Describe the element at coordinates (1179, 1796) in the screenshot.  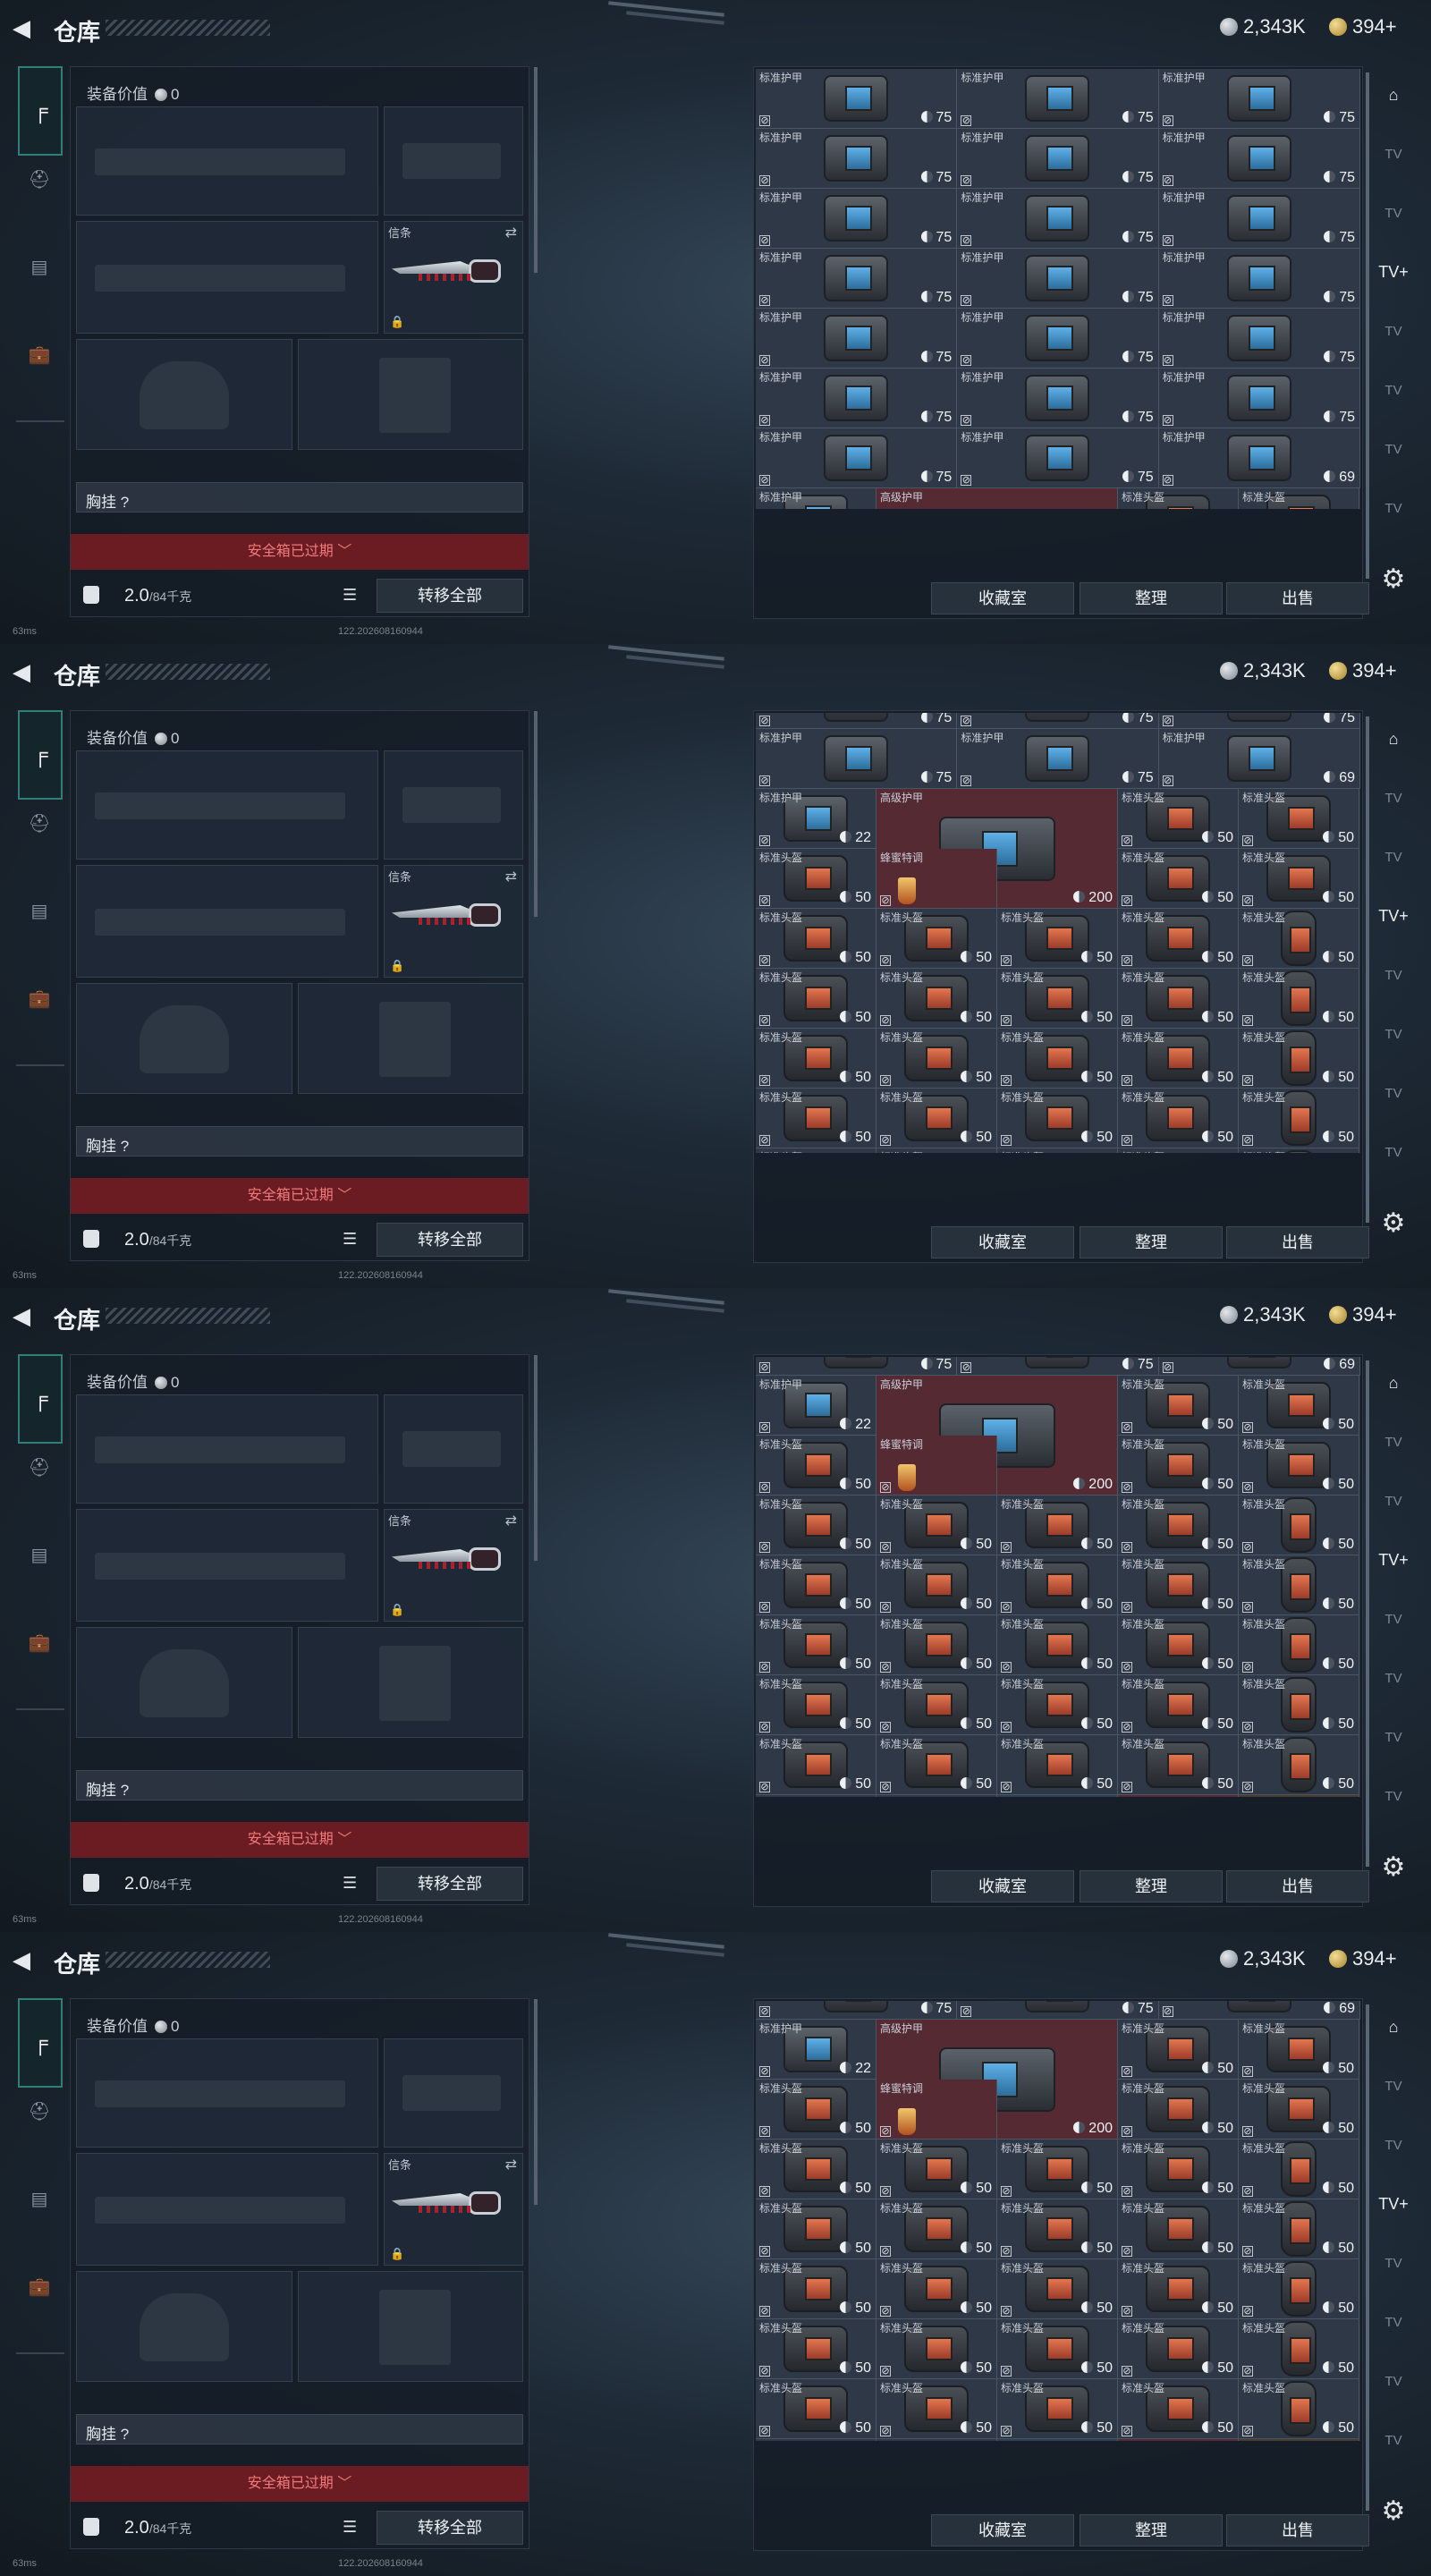
I see `stash-item-medkit: 野战急救包⊘+220` at that location.